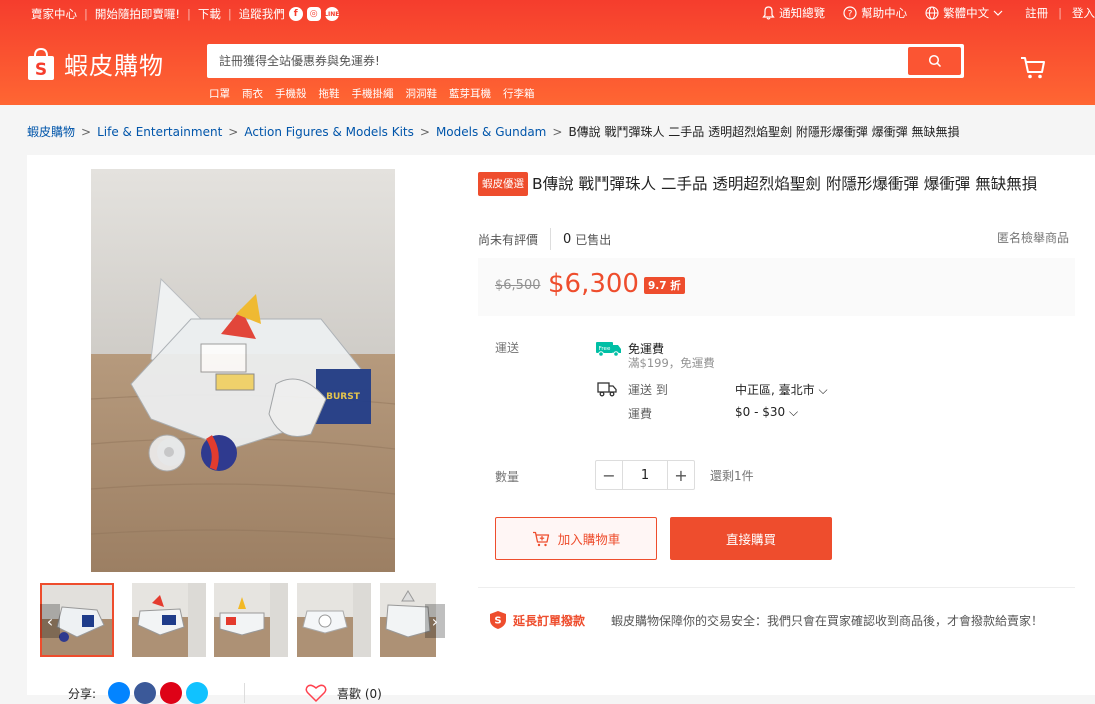 This screenshot has width=1095, height=704. Describe the element at coordinates (343, 693) in the screenshot. I see `like-button: 喜歡 (0)` at that location.